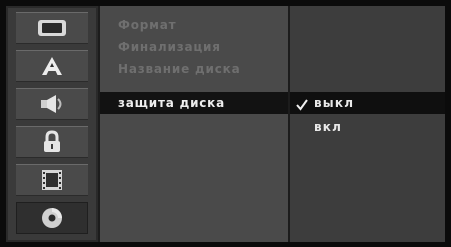 This screenshot has height=247, width=451. What do you see at coordinates (172, 103) in the screenshot?
I see `setting-label: защита диска` at bounding box center [172, 103].